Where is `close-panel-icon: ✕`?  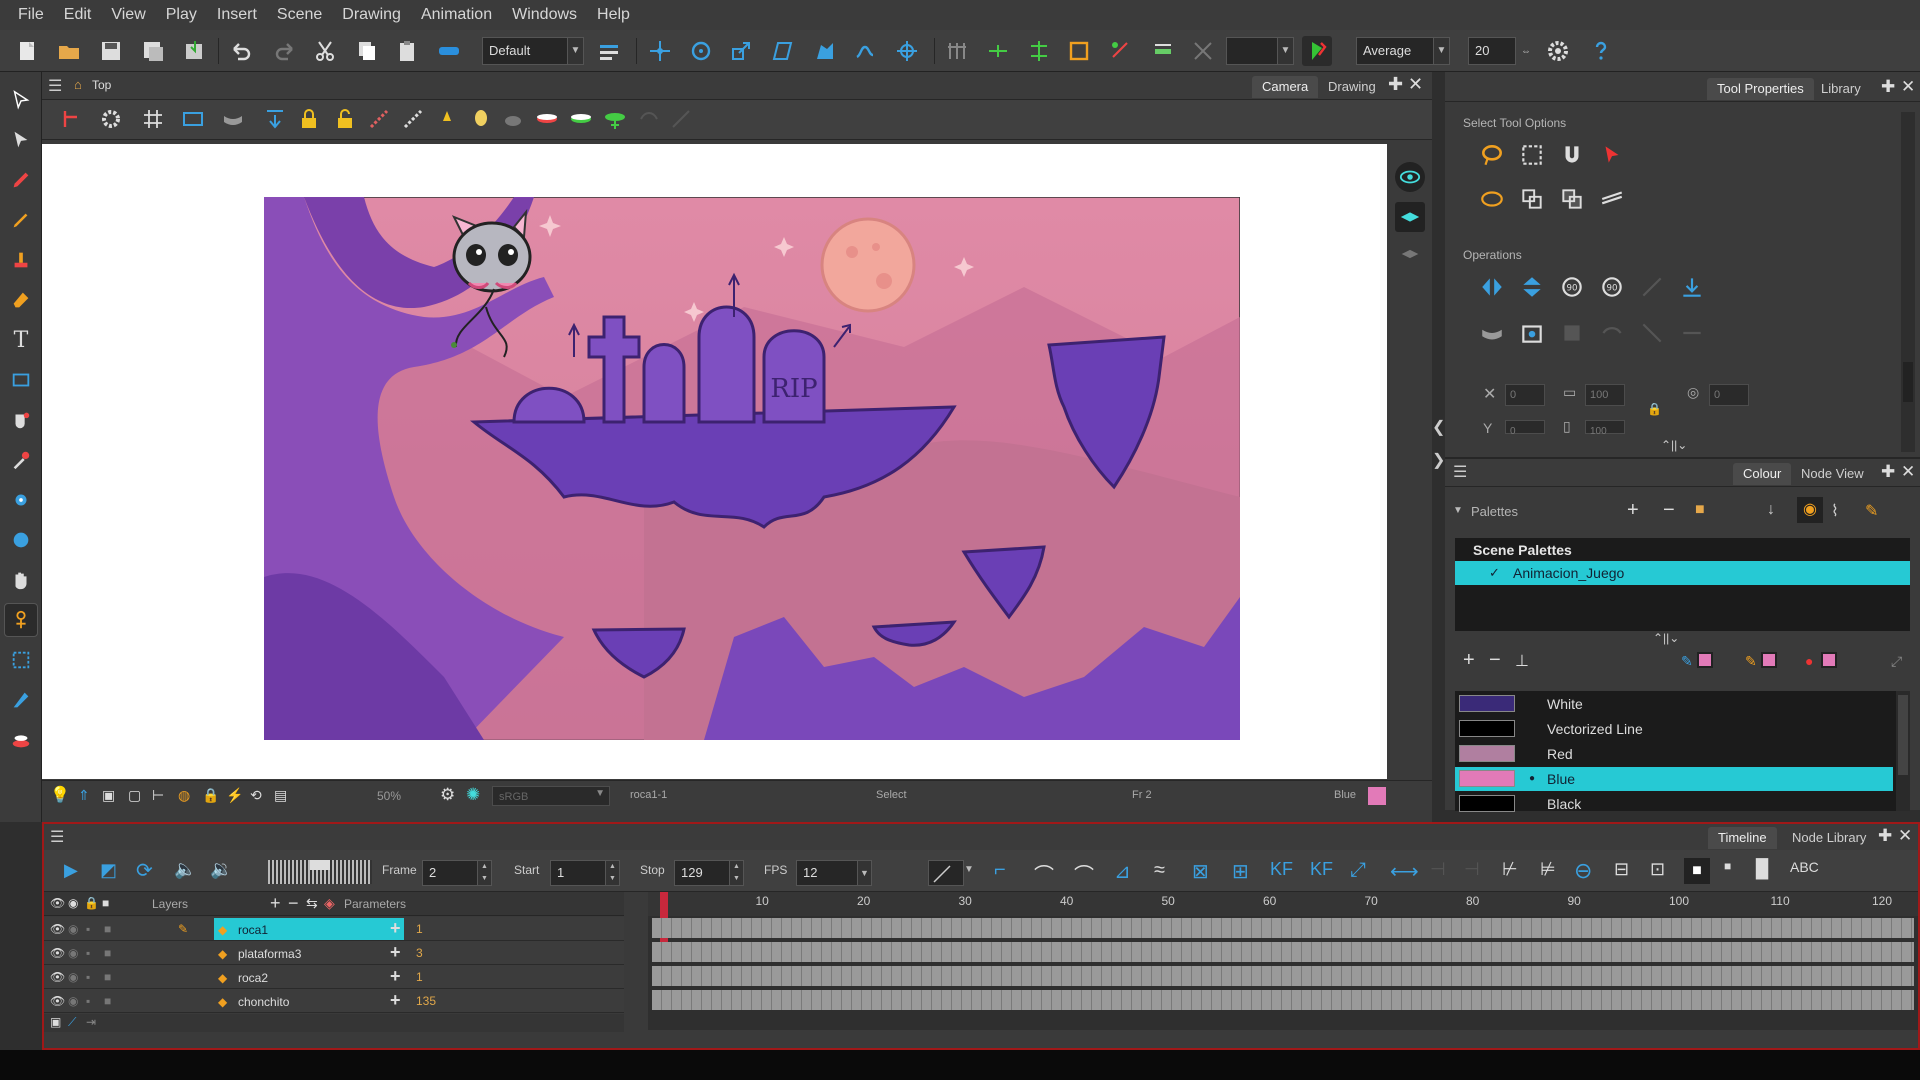
close-panel-icon: ✕ is located at coordinates (1908, 87).